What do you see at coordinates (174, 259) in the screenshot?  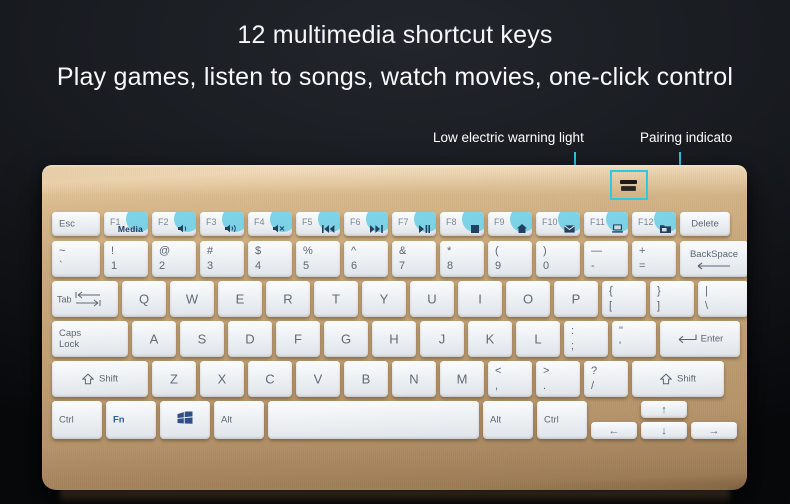 I see `key-2: @ 2` at bounding box center [174, 259].